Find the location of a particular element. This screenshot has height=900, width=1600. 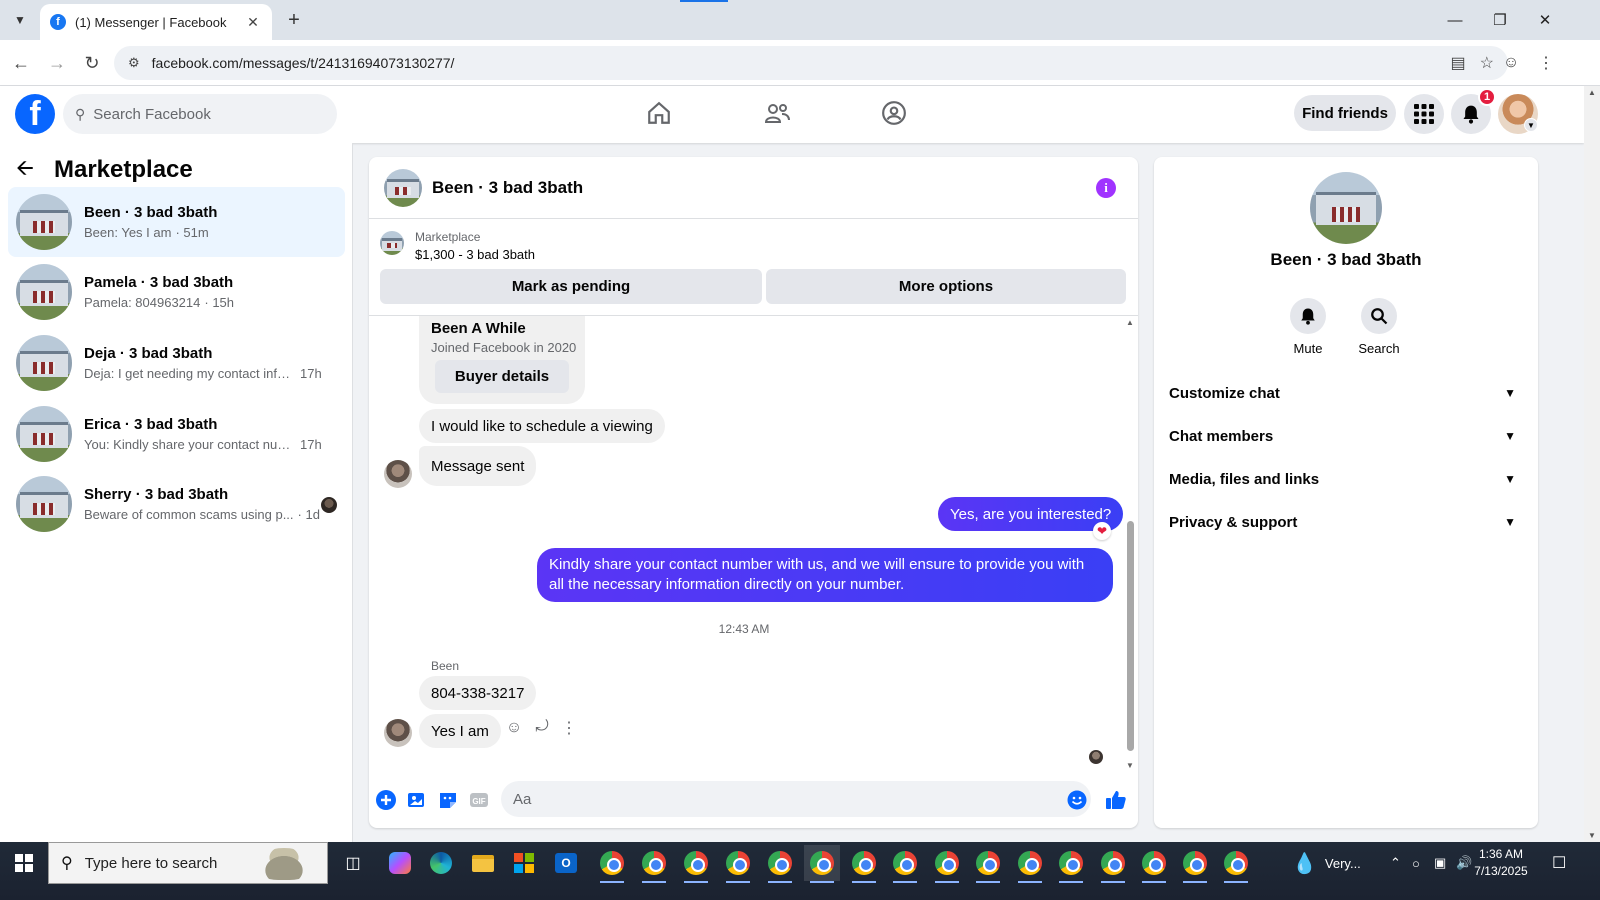

home-icon is located at coordinates (659, 113).